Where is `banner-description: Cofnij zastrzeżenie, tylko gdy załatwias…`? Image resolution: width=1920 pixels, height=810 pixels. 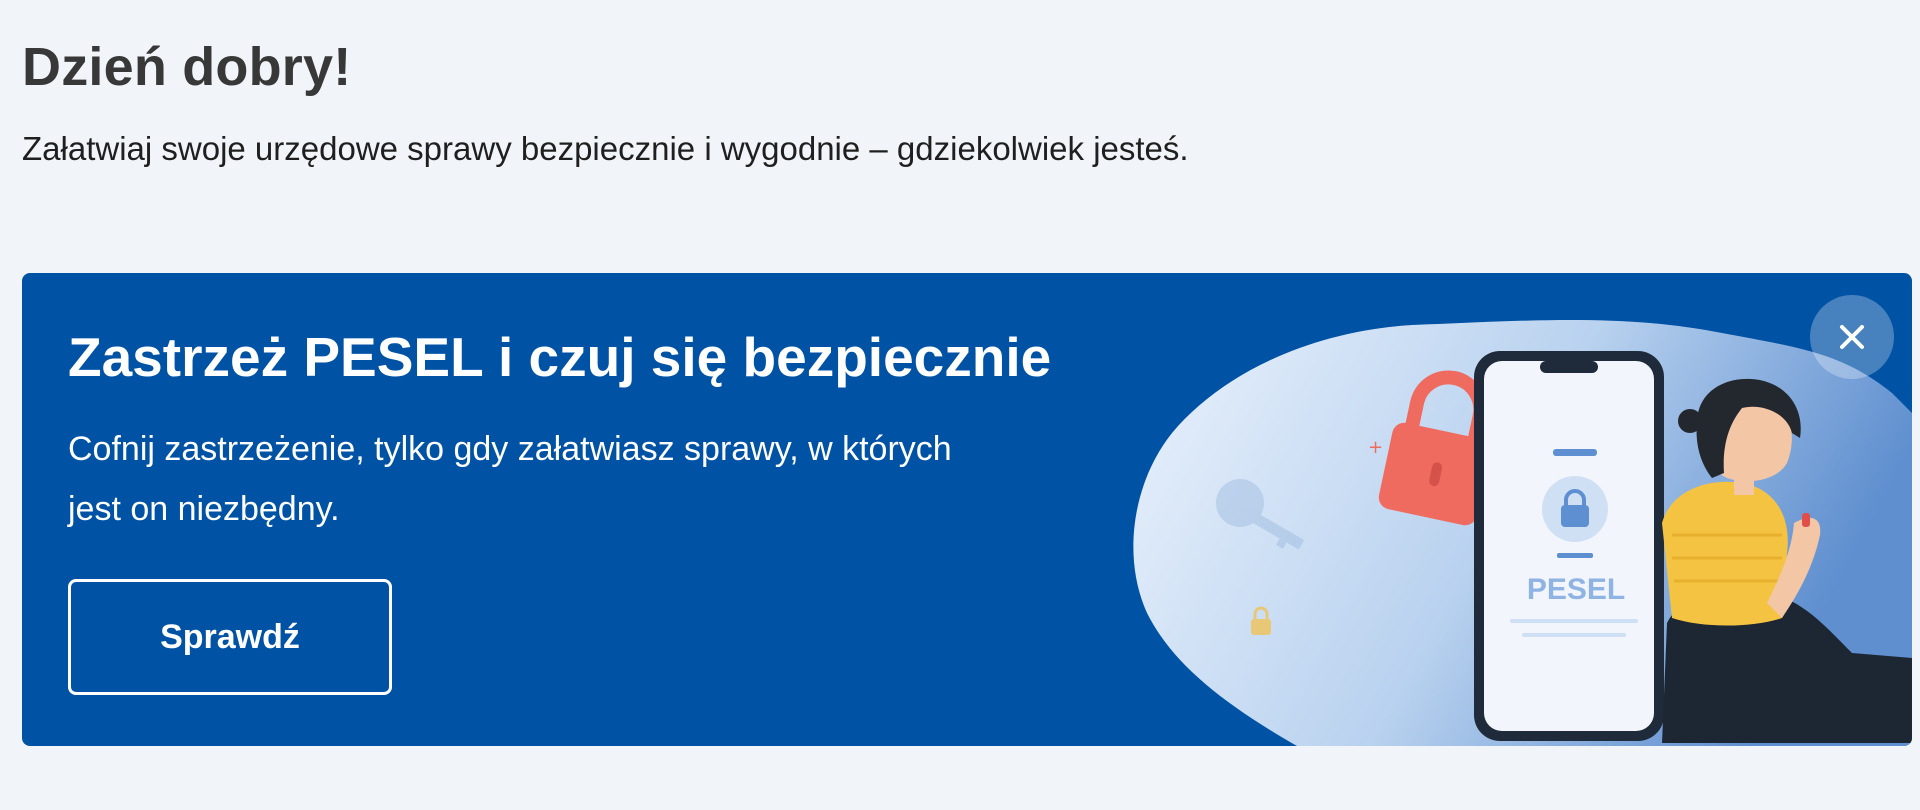 banner-description: Cofnij zastrzeżenie, tylko gdy załatwias… is located at coordinates (510, 479).